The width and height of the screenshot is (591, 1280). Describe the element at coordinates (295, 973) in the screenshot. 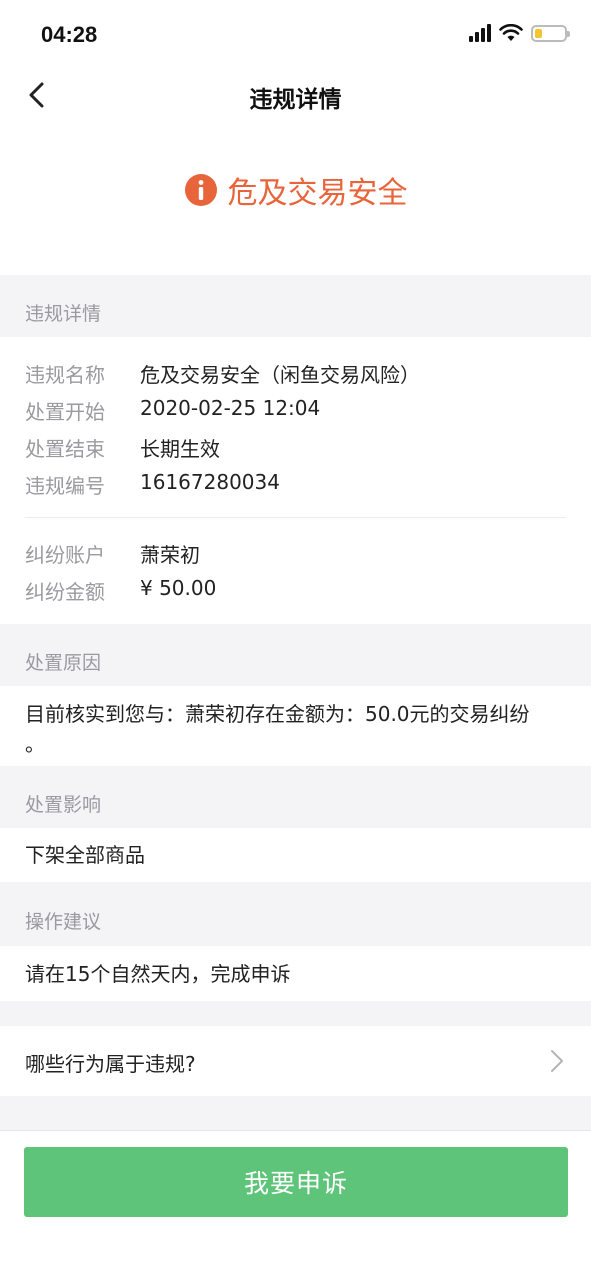

I see `advice-panel: 请在15个自然天内，完成申诉` at that location.